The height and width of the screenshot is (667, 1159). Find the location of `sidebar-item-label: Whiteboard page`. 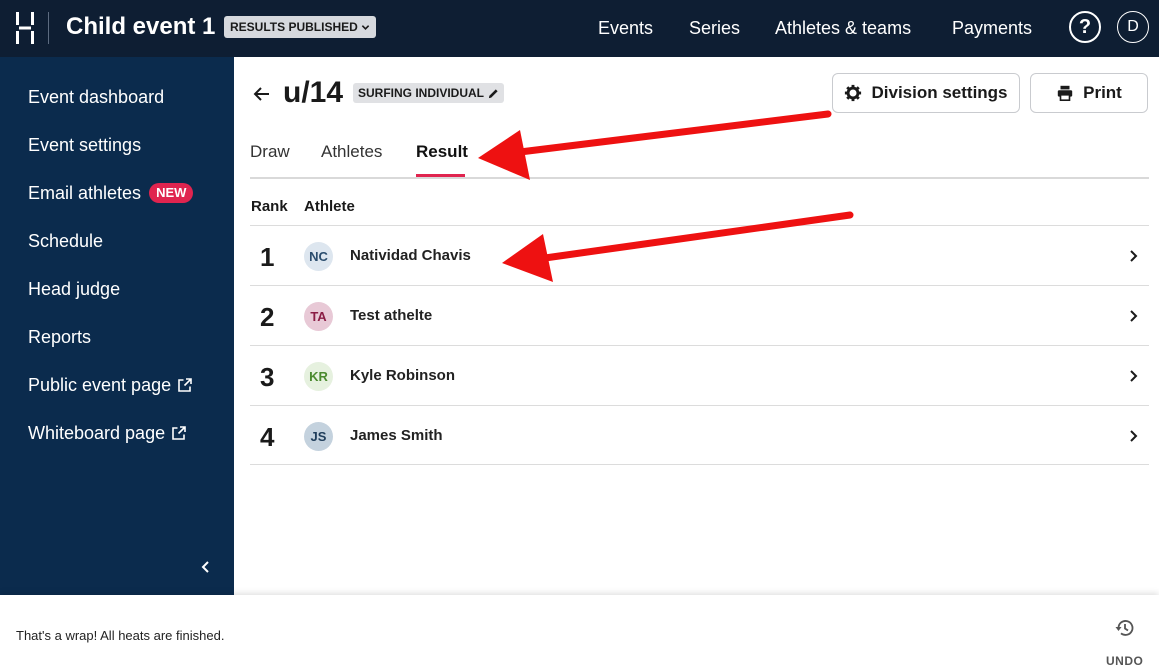

sidebar-item-label: Whiteboard page is located at coordinates (97, 433).